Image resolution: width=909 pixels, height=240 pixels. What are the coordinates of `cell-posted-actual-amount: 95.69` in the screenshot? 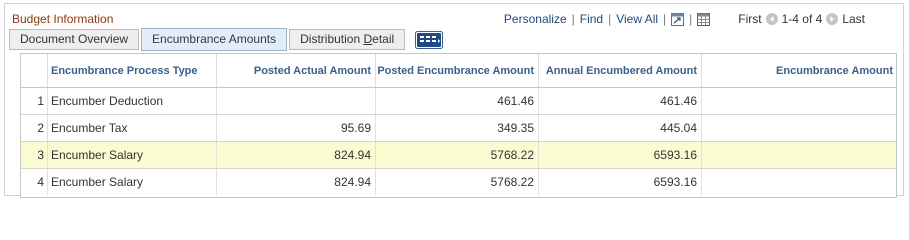 It's located at (295, 128).